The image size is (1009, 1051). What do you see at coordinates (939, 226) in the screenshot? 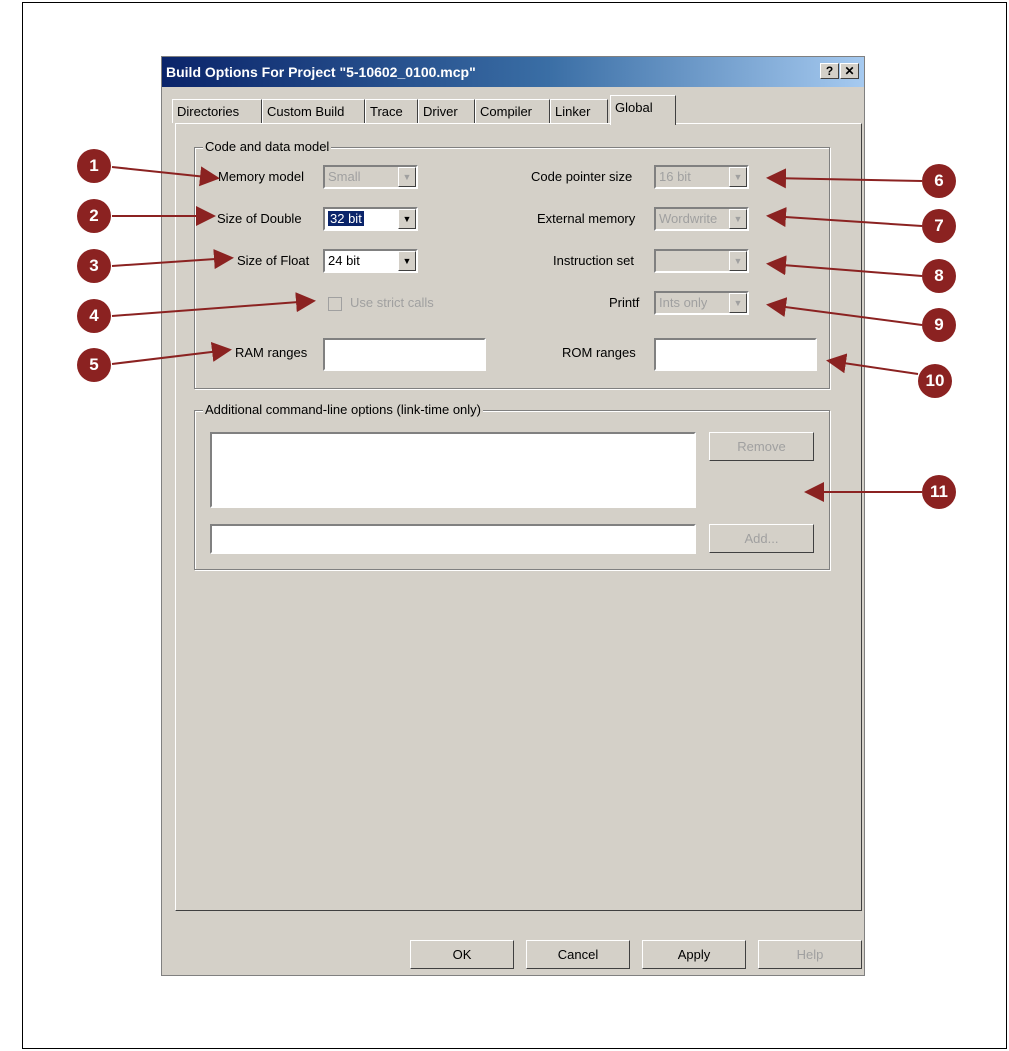
I see `callout-7: 7` at bounding box center [939, 226].